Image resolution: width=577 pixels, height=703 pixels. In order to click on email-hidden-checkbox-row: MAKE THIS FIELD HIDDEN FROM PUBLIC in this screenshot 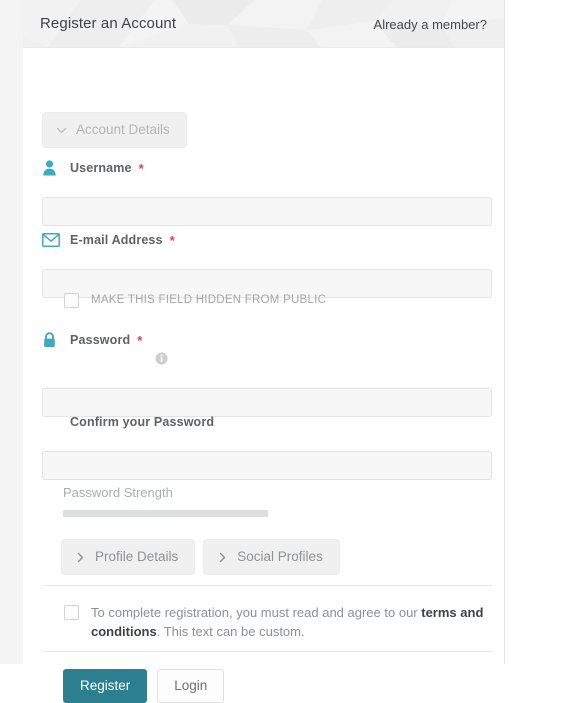, I will do `click(195, 300)`.